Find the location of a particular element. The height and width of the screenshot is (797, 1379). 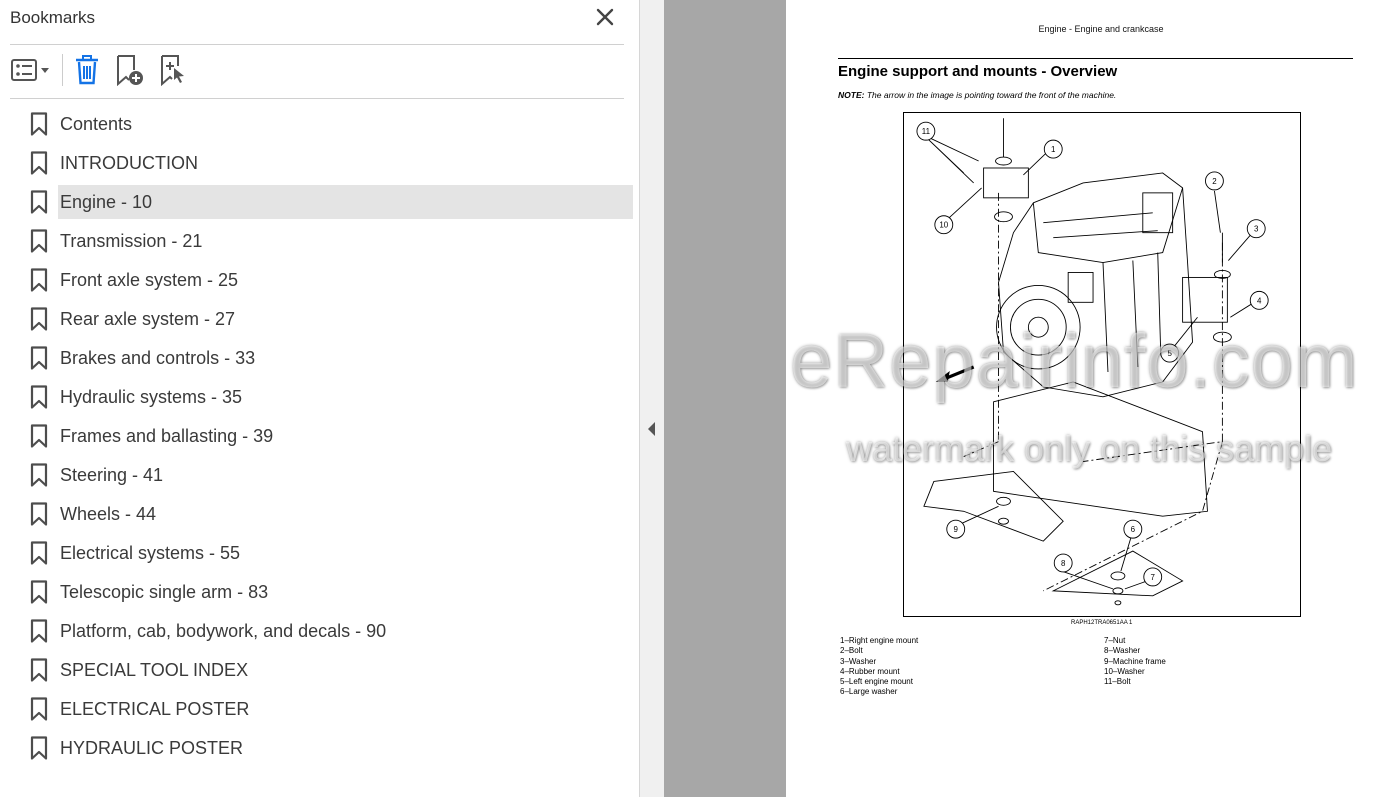

legend-item: 6–Large washer is located at coordinates (869, 692).